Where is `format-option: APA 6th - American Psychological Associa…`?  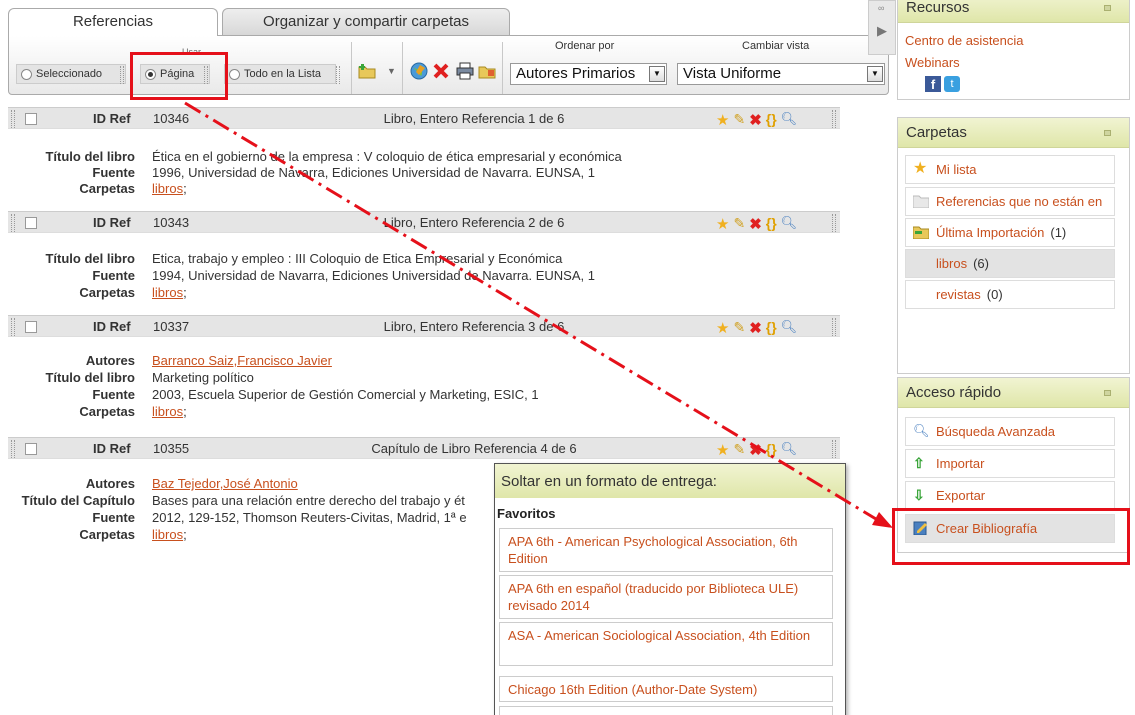 format-option: APA 6th - American Psychological Associa… is located at coordinates (666, 550).